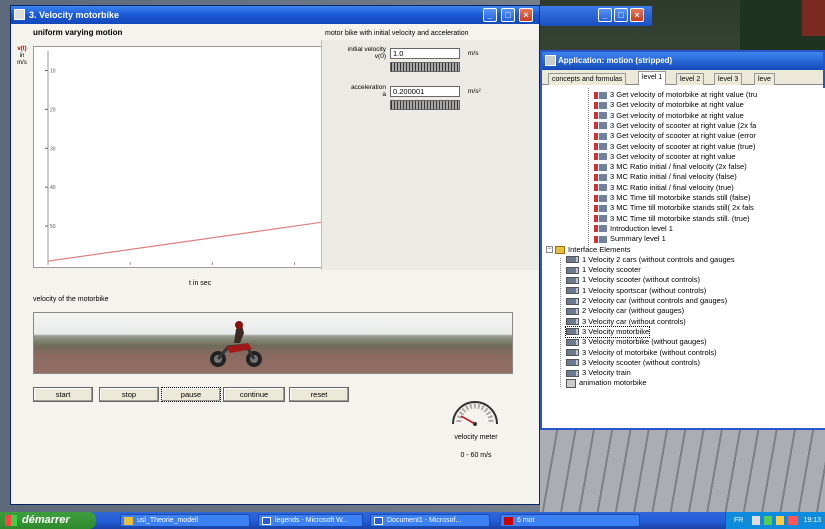  What do you see at coordinates (236, 344) in the screenshot?
I see `motorbike-icon` at bounding box center [236, 344].